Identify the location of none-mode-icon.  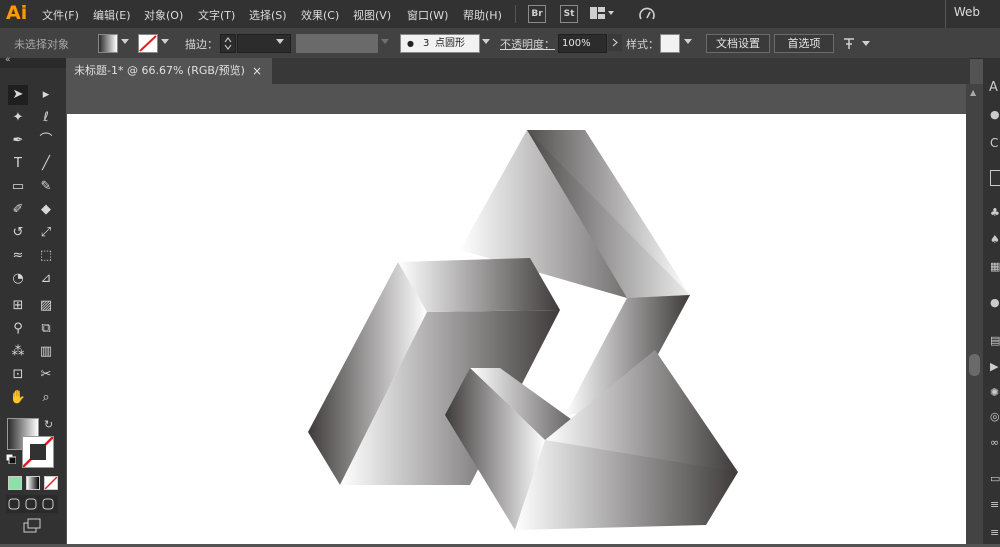
(51, 483).